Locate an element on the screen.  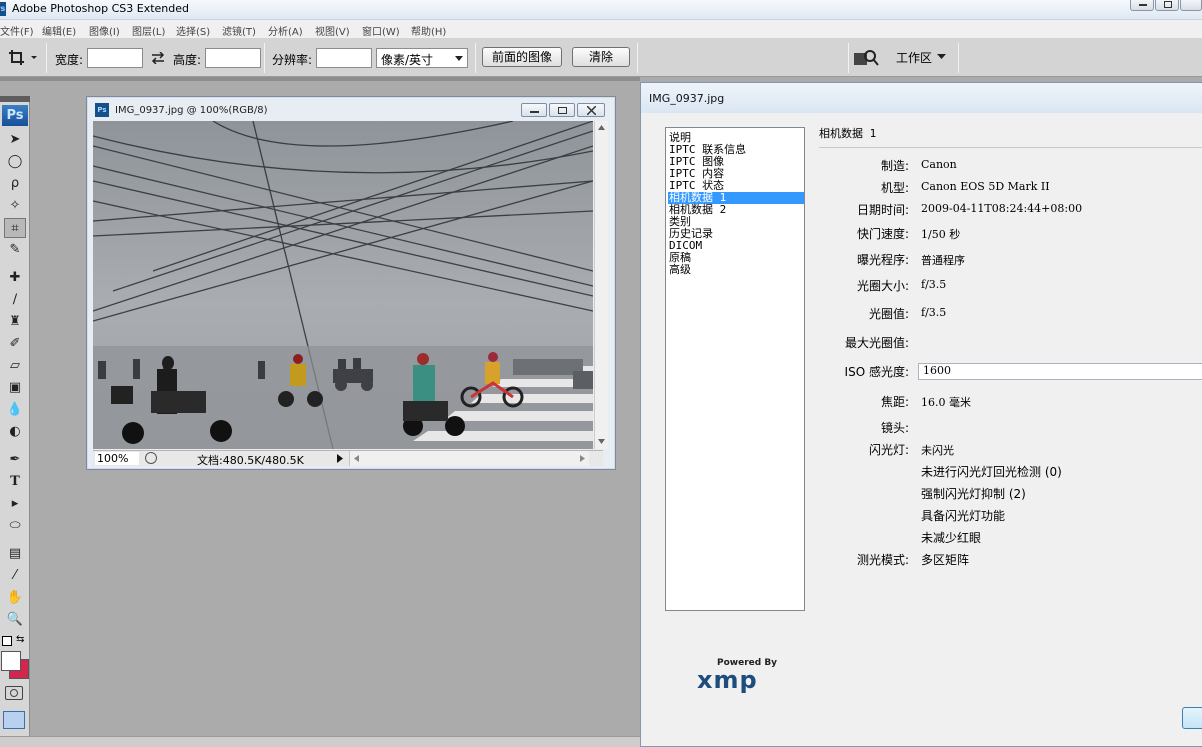
flash-detail: 强制闪光灯抑制 (2) is located at coordinates (973, 494).